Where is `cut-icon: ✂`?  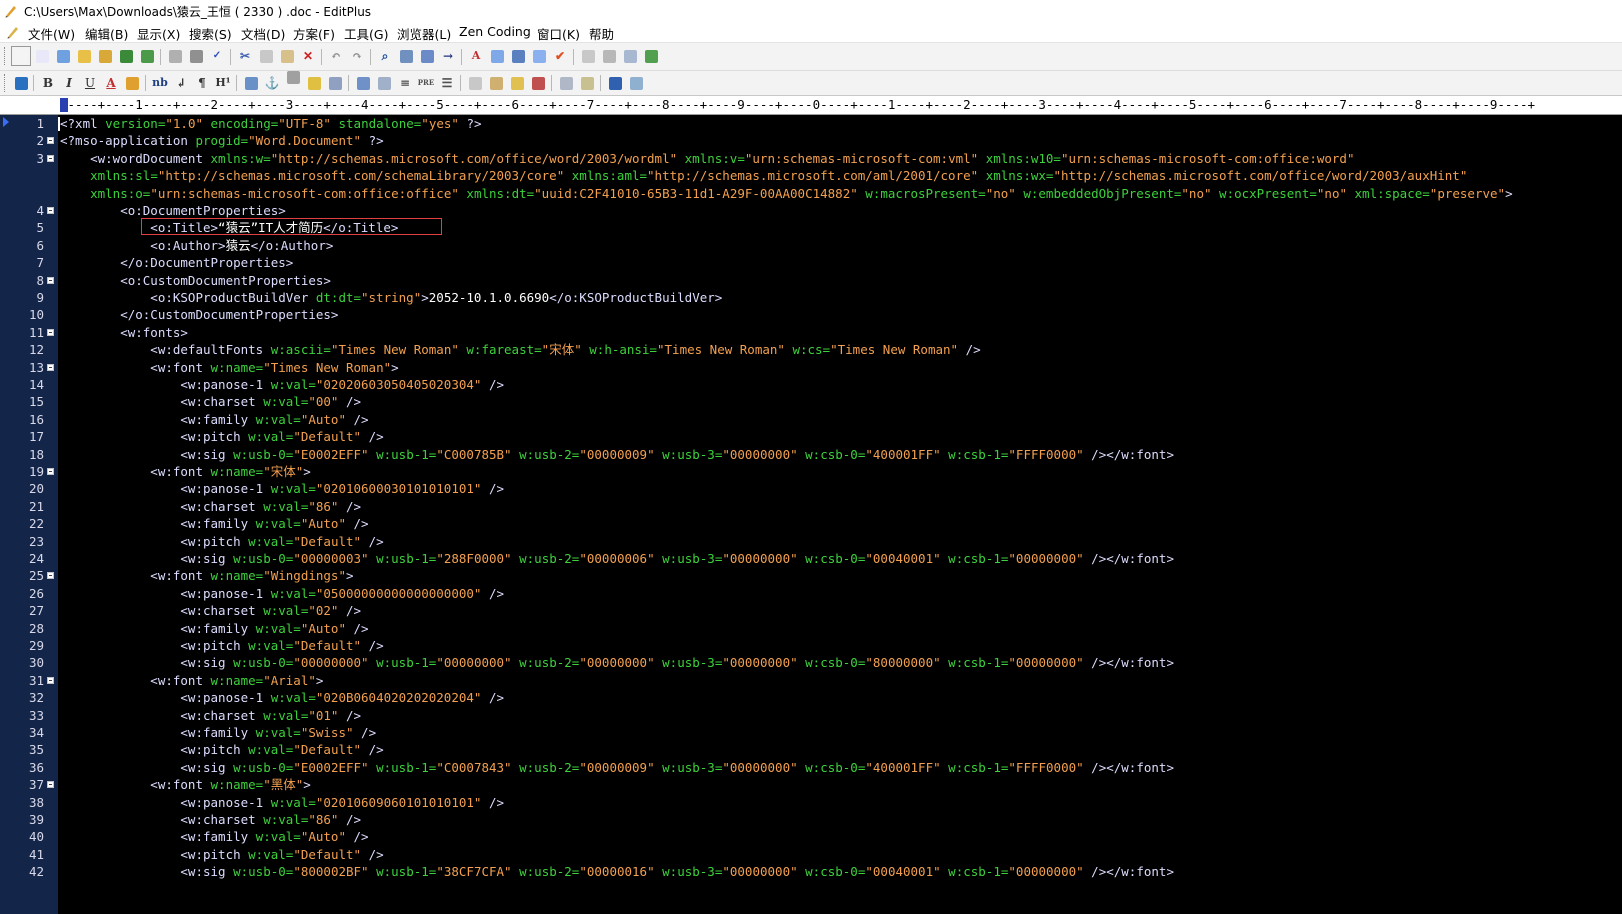
cut-icon: ✂ is located at coordinates (245, 56).